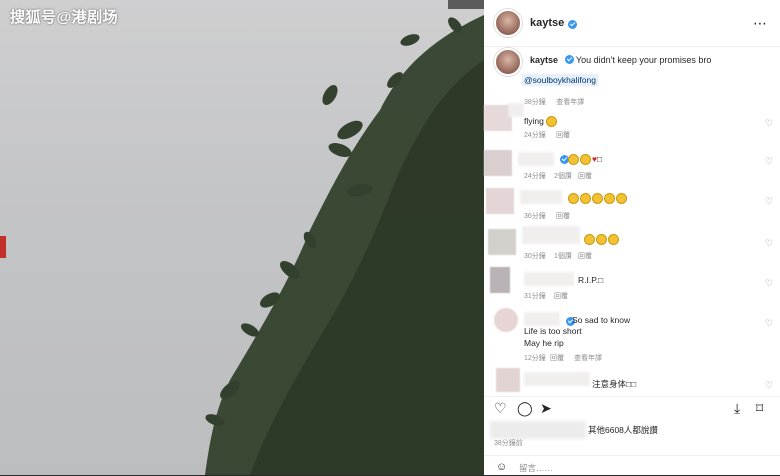  I want to click on comment-text: R.I.P.□, so click(591, 280).